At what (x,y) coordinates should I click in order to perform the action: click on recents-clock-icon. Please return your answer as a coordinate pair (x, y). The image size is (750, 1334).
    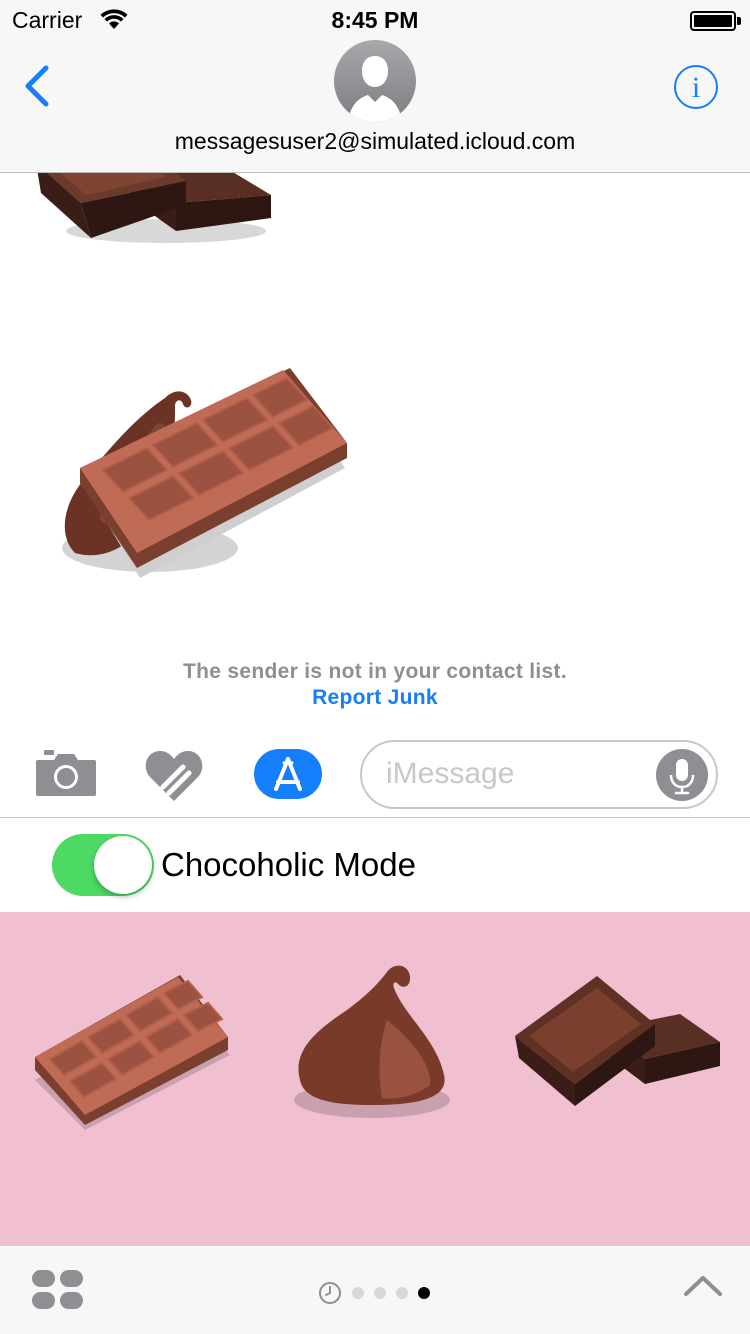
    Looking at the image, I should click on (330, 1293).